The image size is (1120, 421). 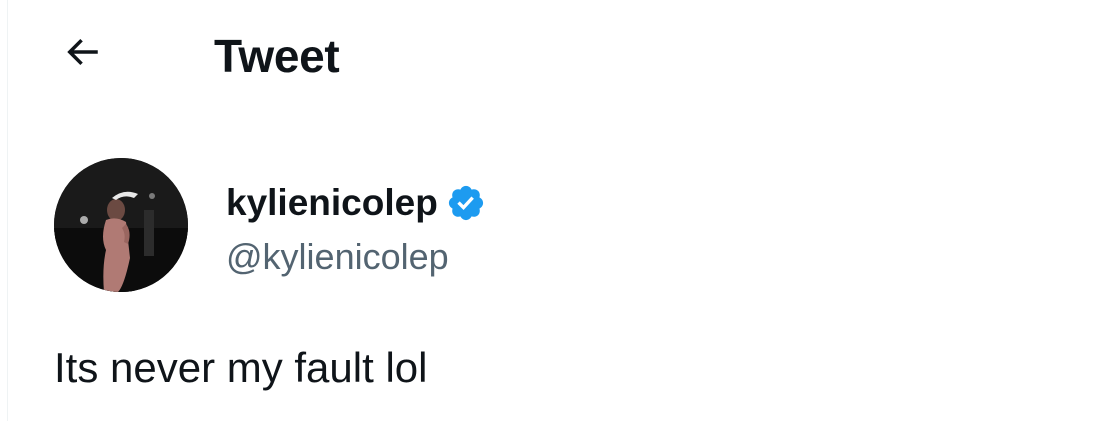 I want to click on author-handle: @kylienicolep, so click(x=337, y=257).